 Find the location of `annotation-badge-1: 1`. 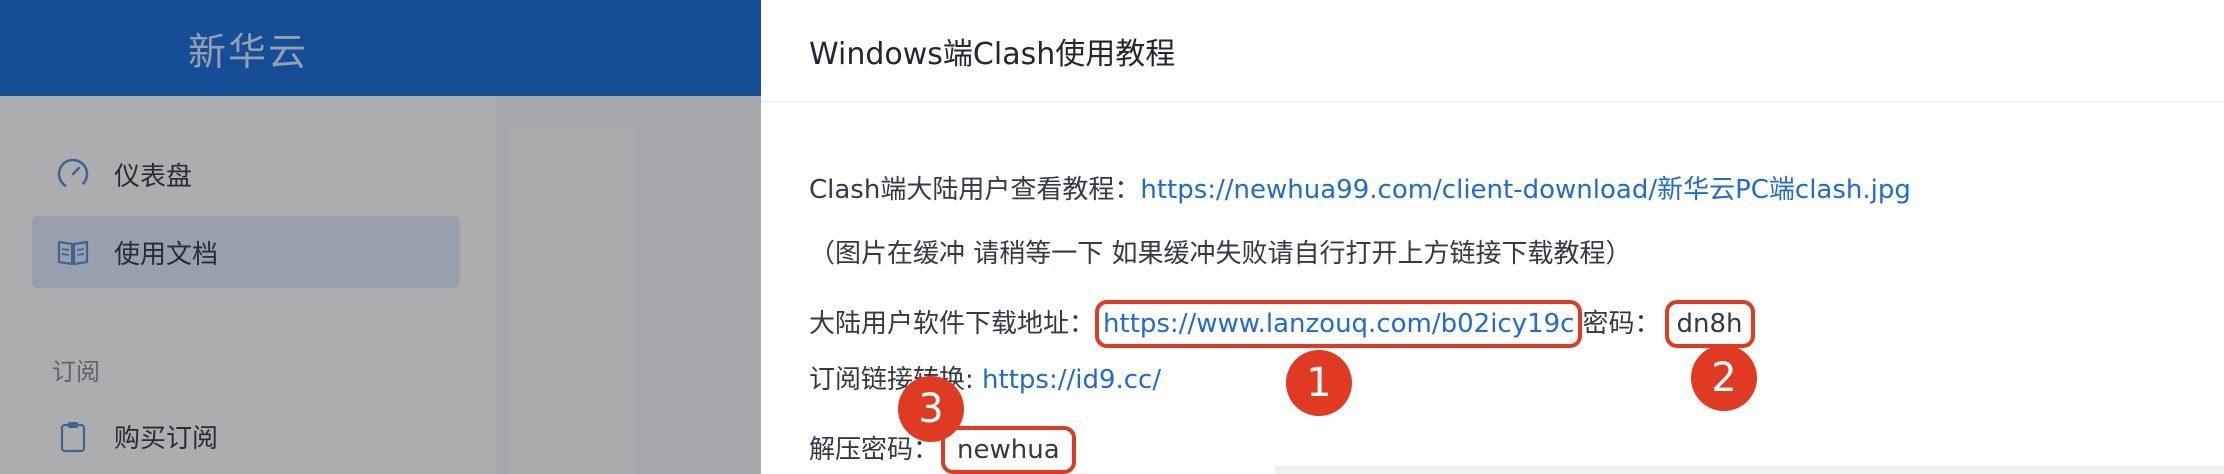

annotation-badge-1: 1 is located at coordinates (1319, 383).